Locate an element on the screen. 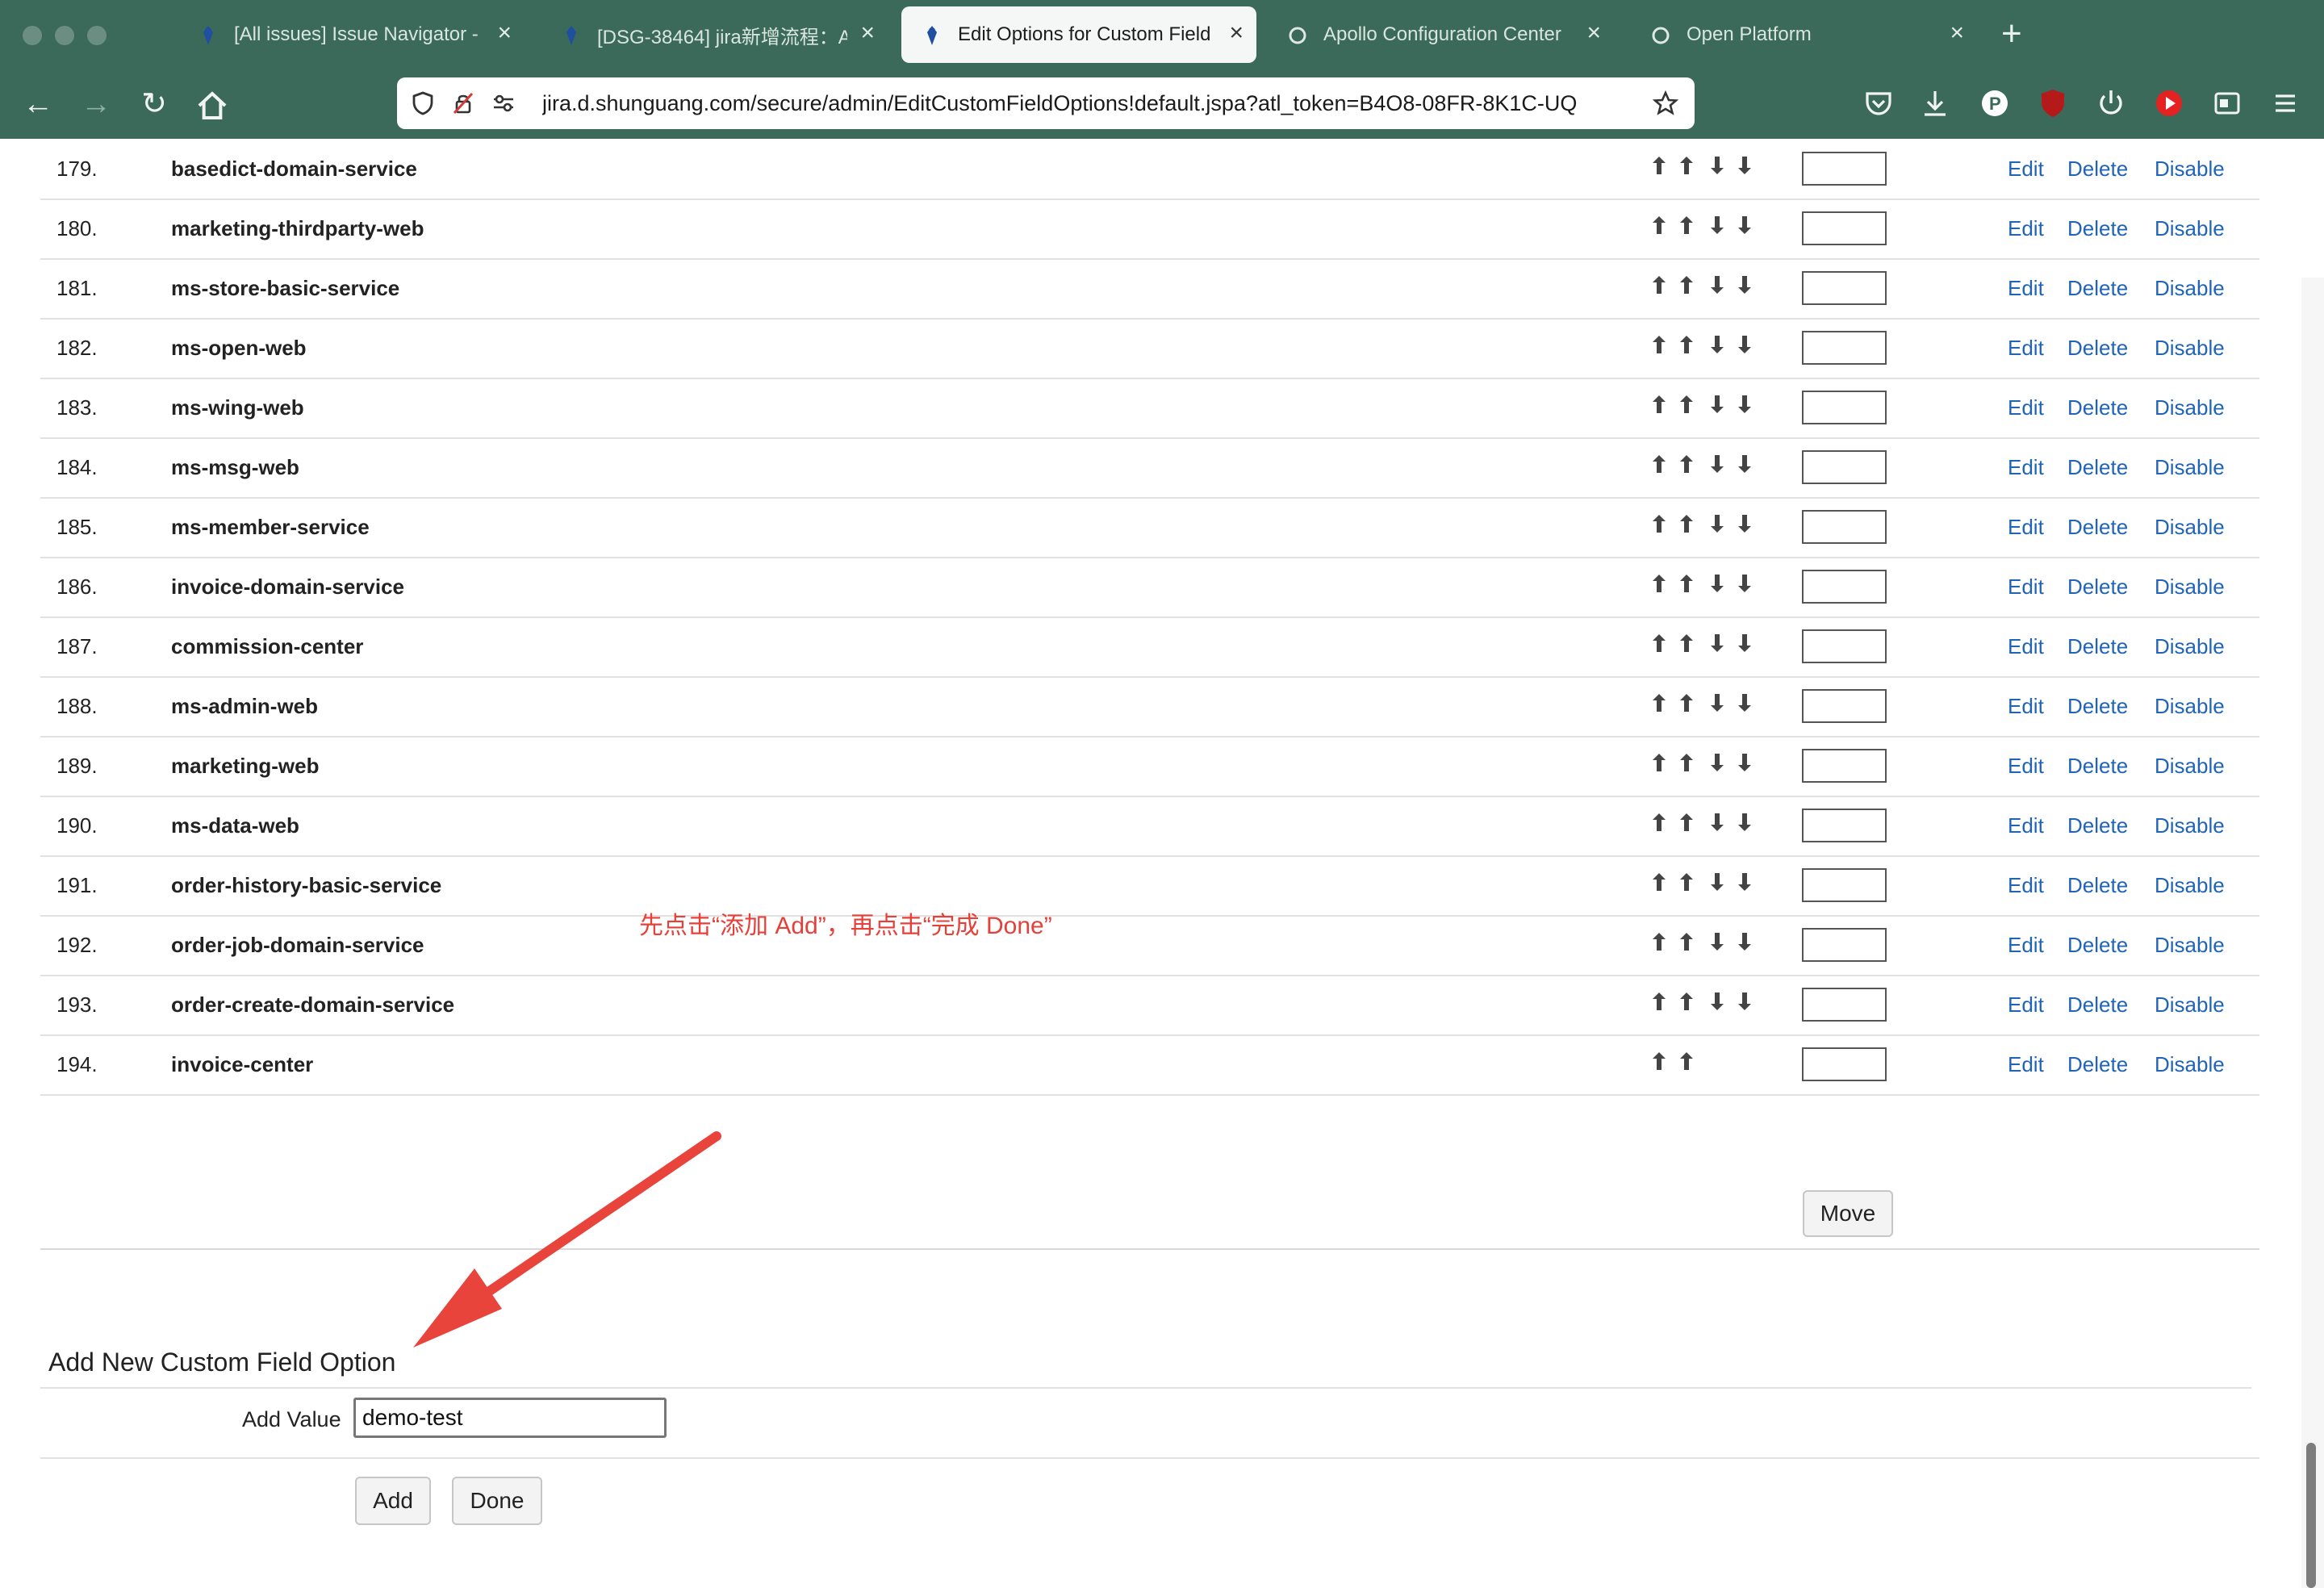 The image size is (2324, 1588). shield-icon is located at coordinates (423, 103).